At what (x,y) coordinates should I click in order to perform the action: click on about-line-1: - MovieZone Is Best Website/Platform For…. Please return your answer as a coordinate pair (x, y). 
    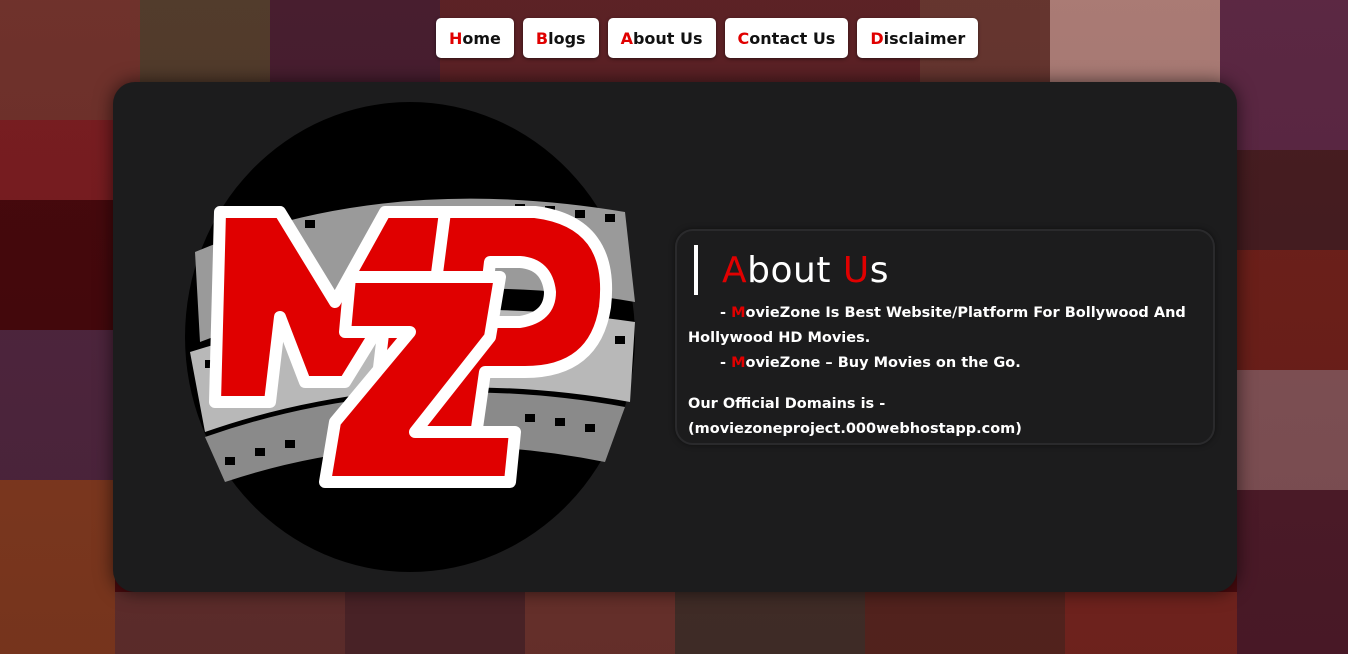
    Looking at the image, I should click on (948, 313).